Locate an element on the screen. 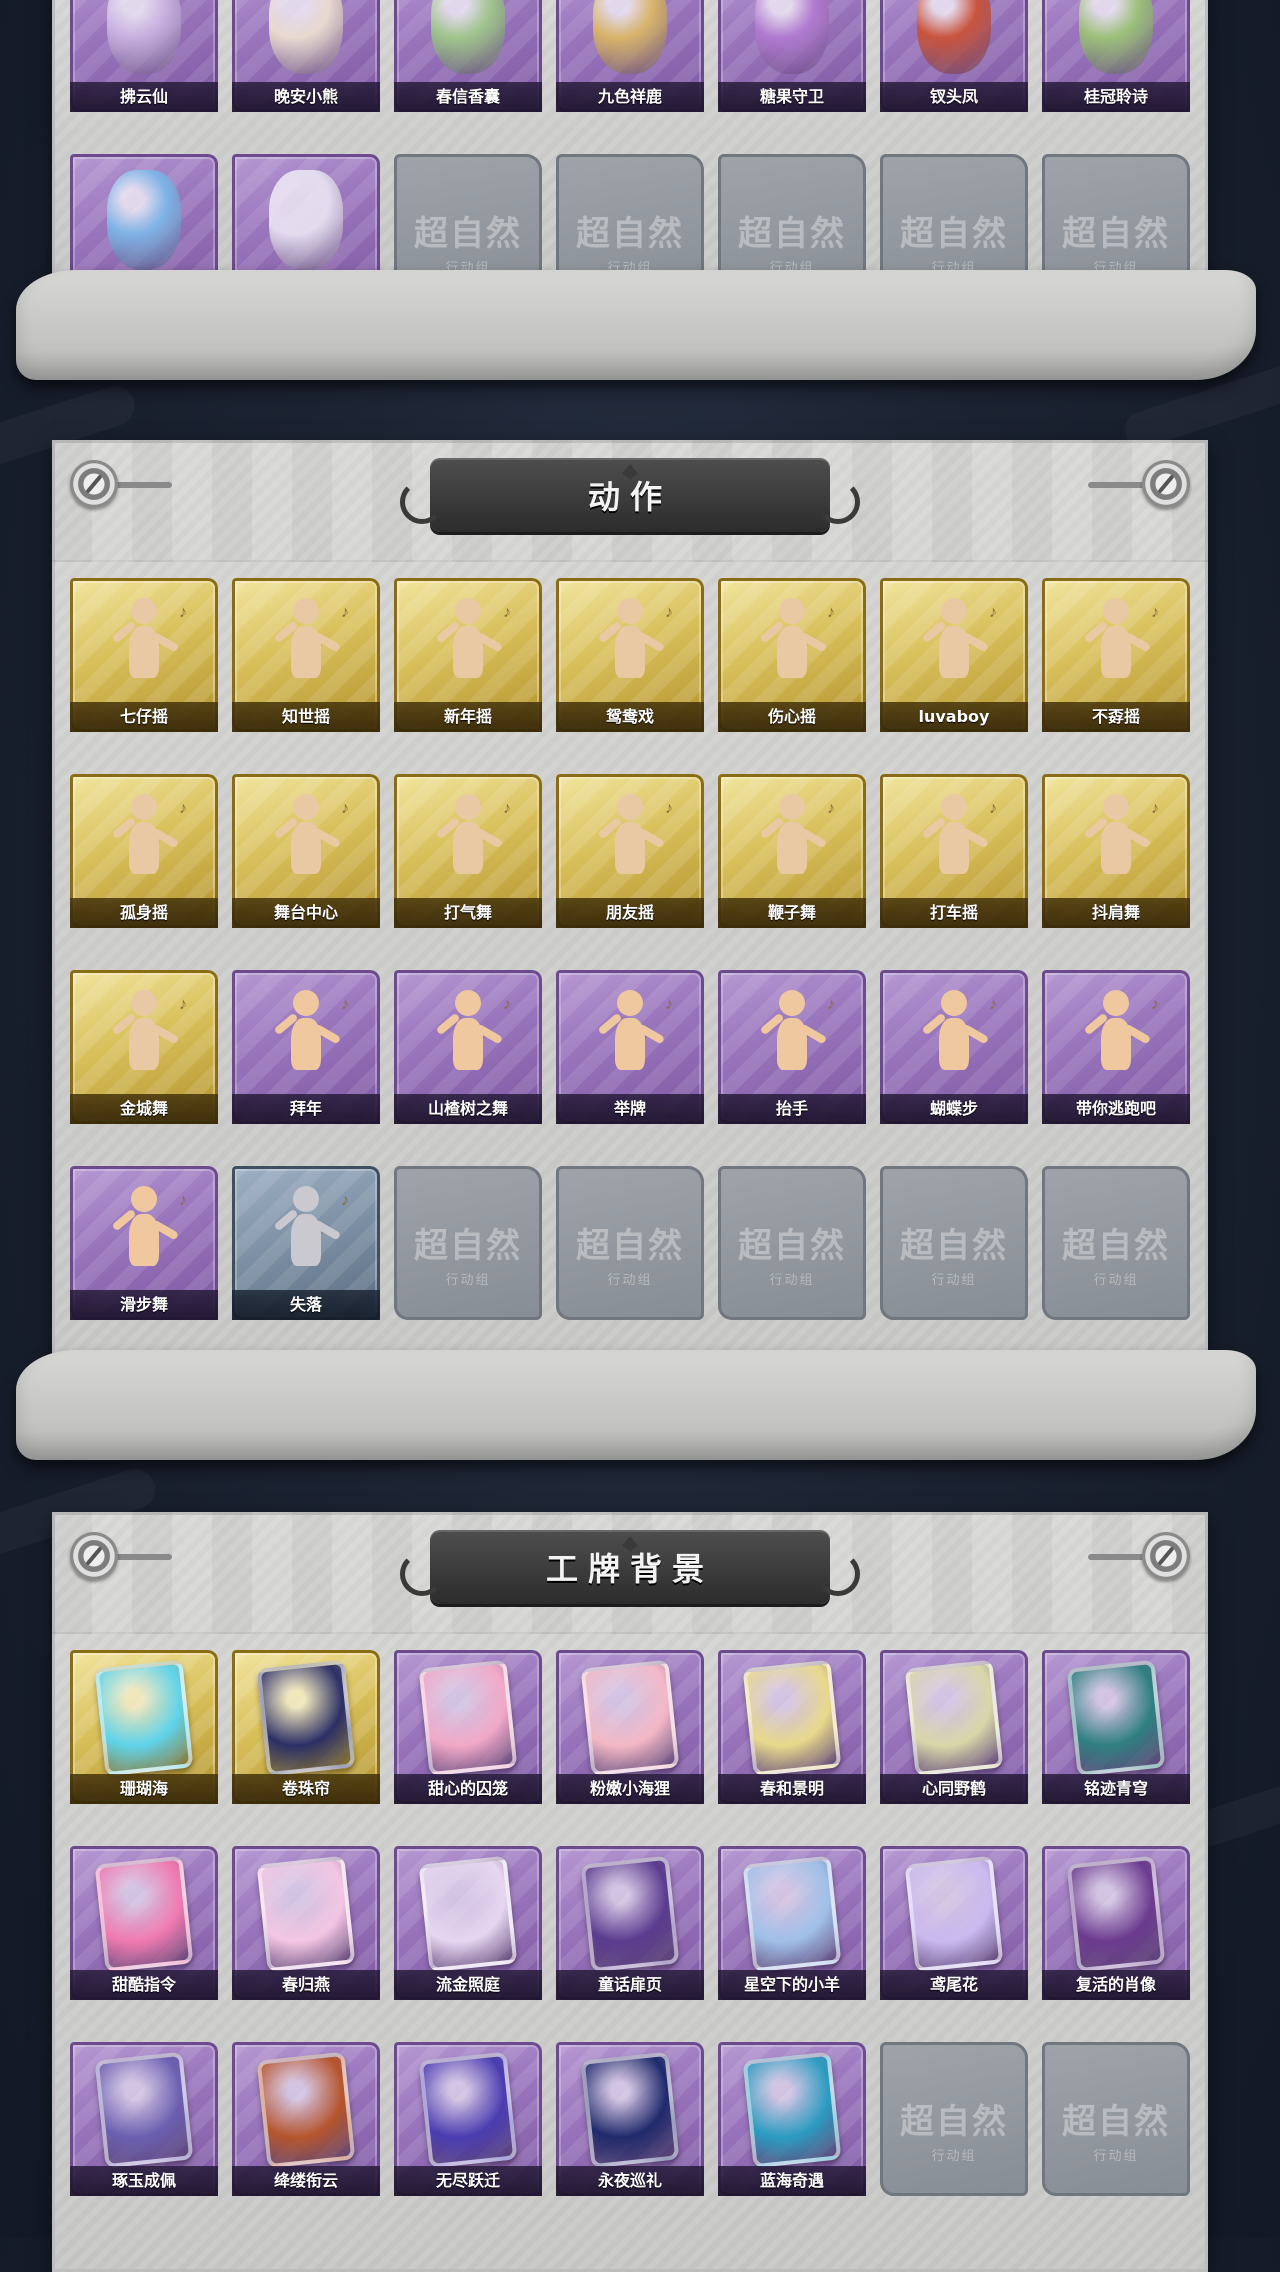  card-label: 春归燕 is located at coordinates (306, 1985).